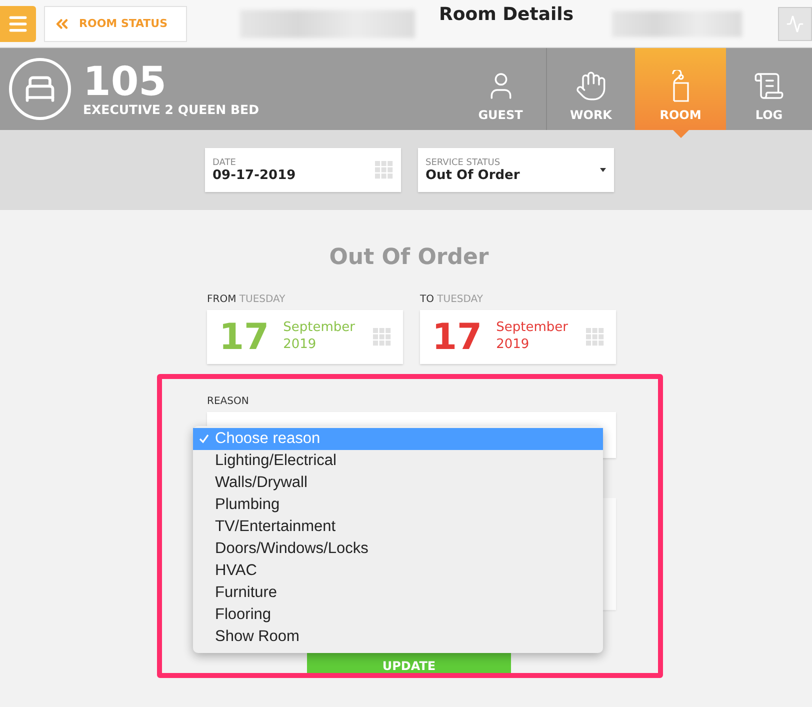  I want to click on dropdown-option: Walls/Drywall, so click(398, 483).